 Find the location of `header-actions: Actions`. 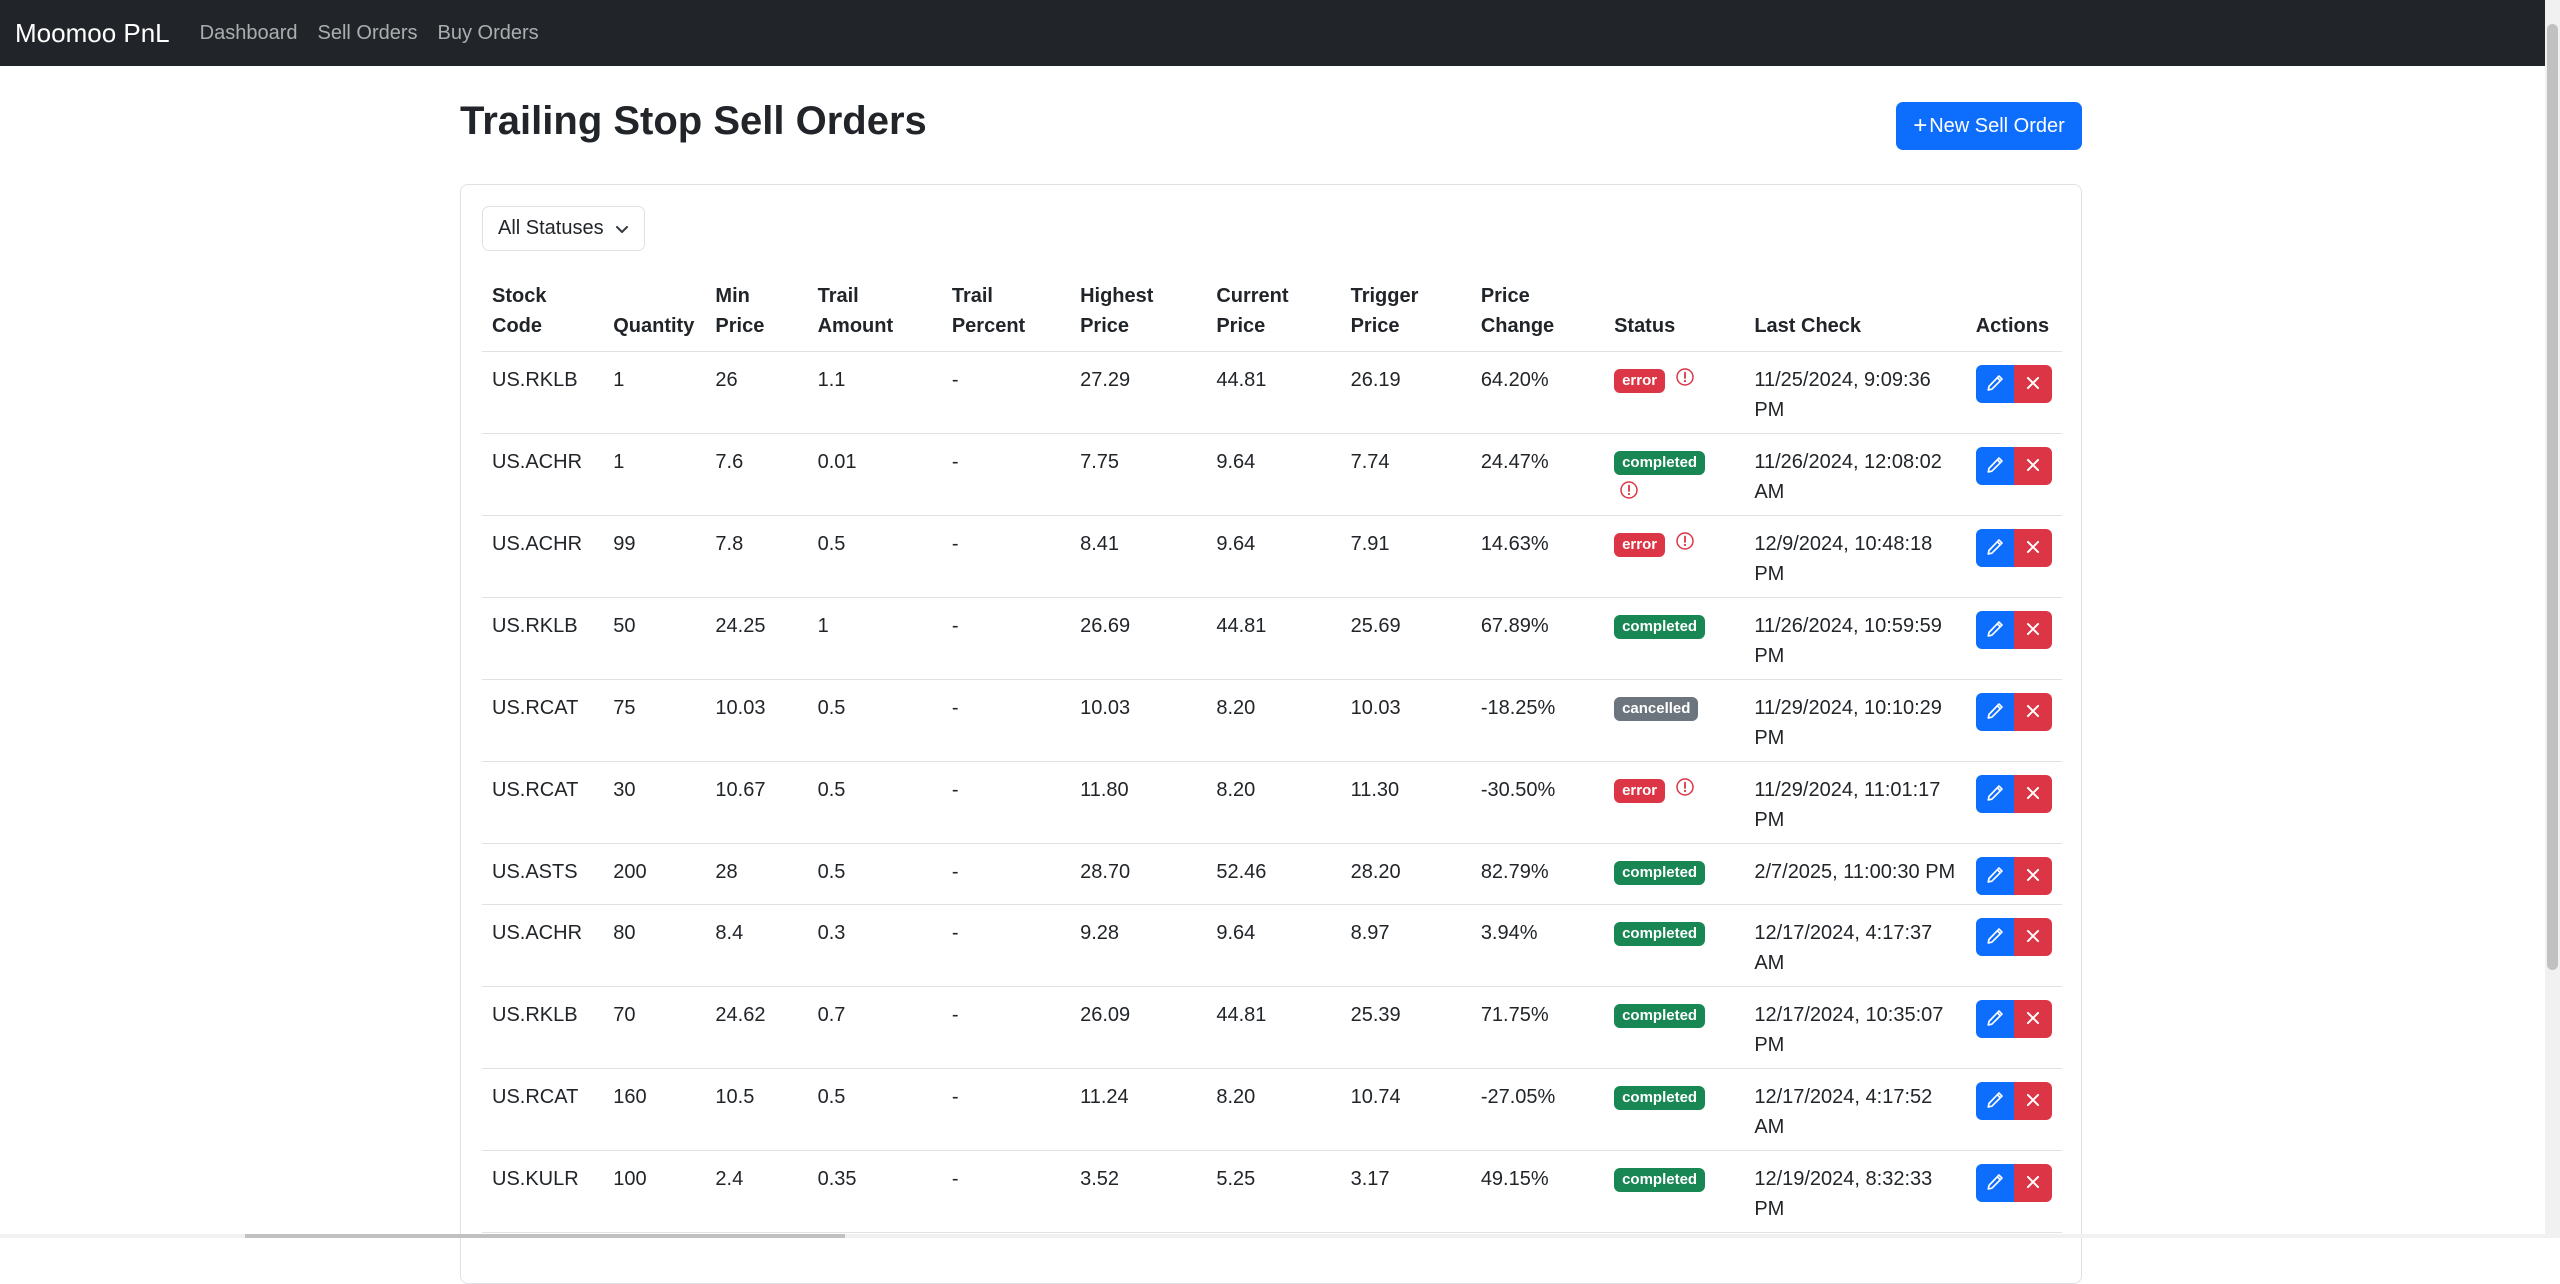

header-actions: Actions is located at coordinates (2013, 316).